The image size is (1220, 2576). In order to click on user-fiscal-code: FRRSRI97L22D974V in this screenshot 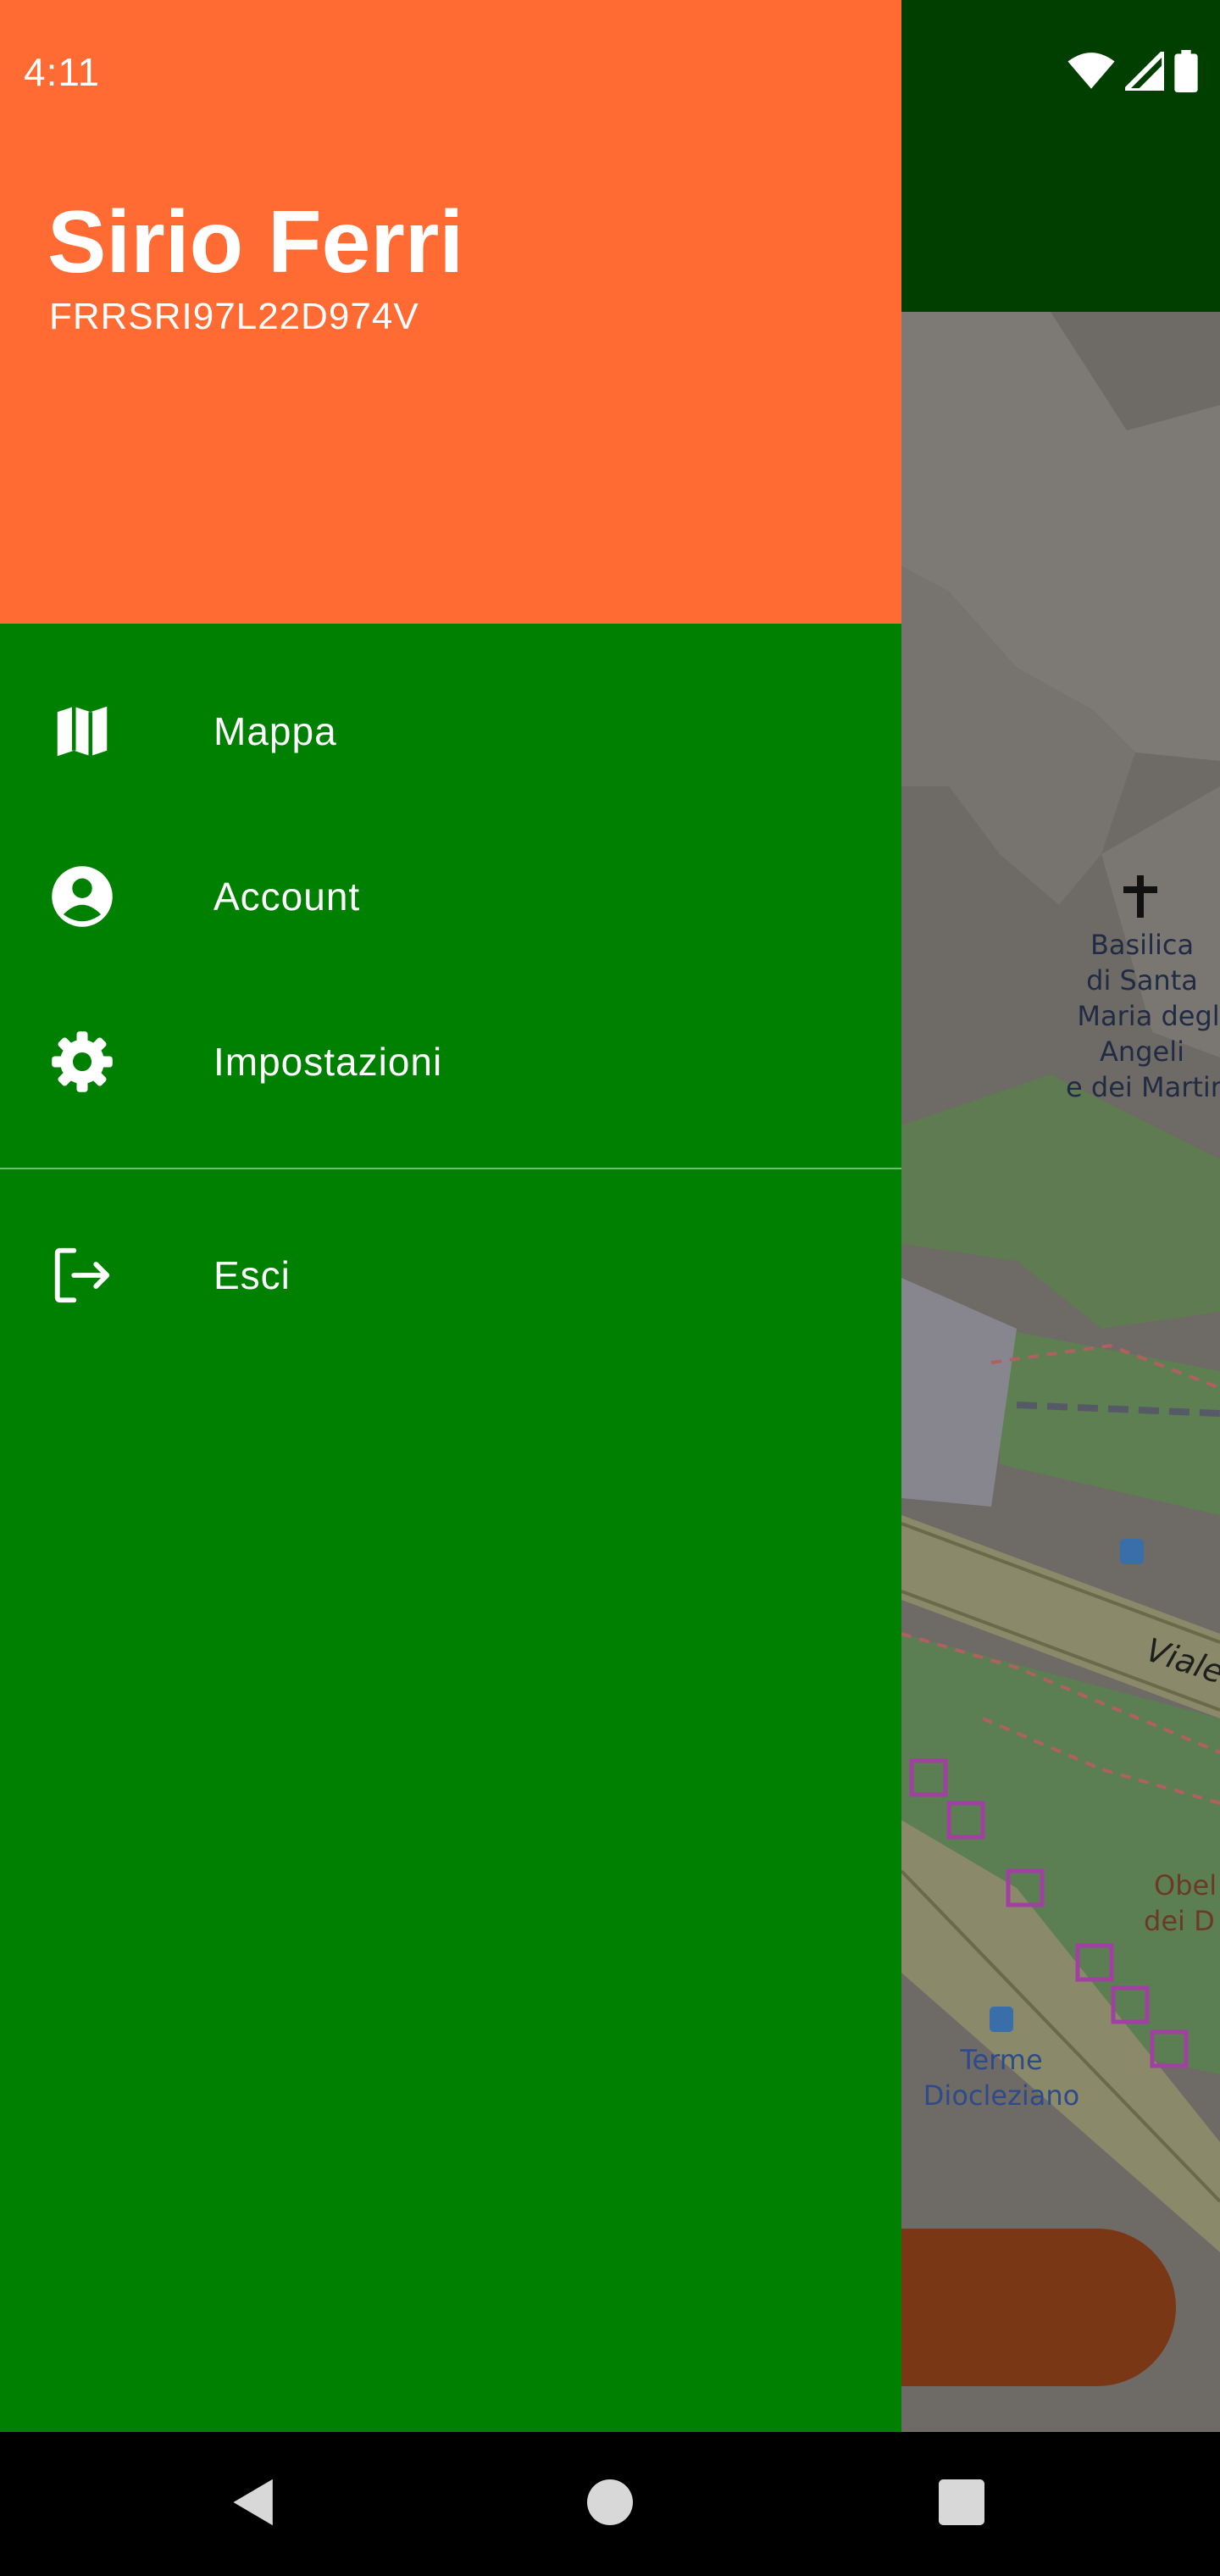, I will do `click(234, 316)`.